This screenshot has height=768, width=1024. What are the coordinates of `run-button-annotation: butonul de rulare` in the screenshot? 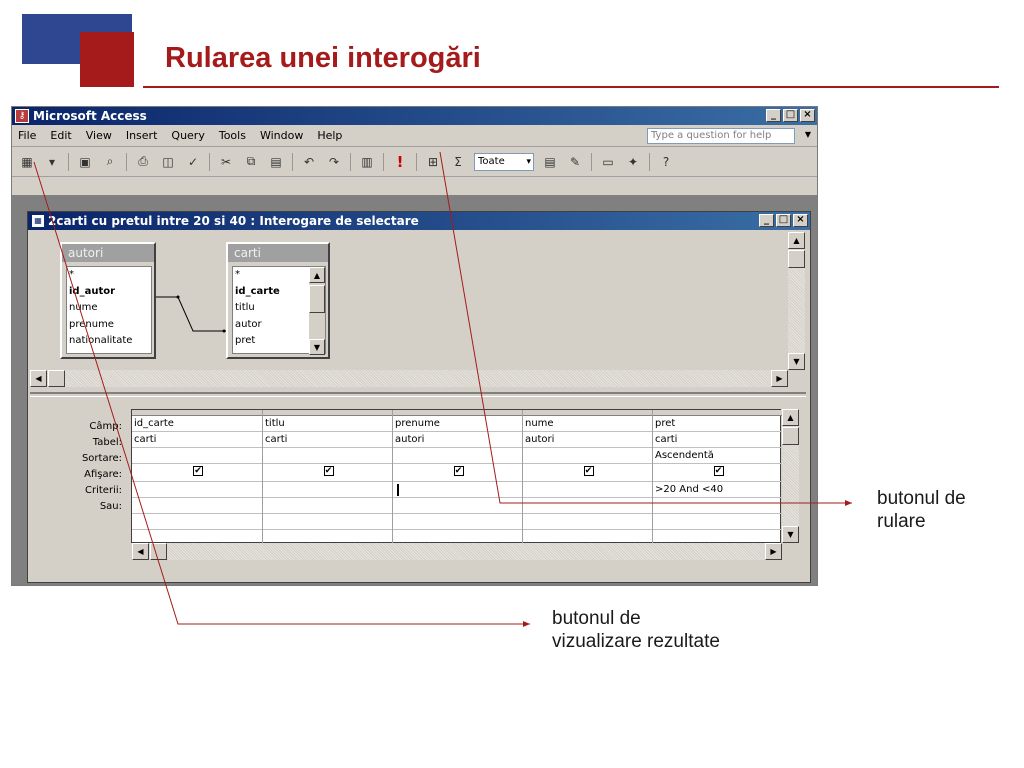 It's located at (921, 510).